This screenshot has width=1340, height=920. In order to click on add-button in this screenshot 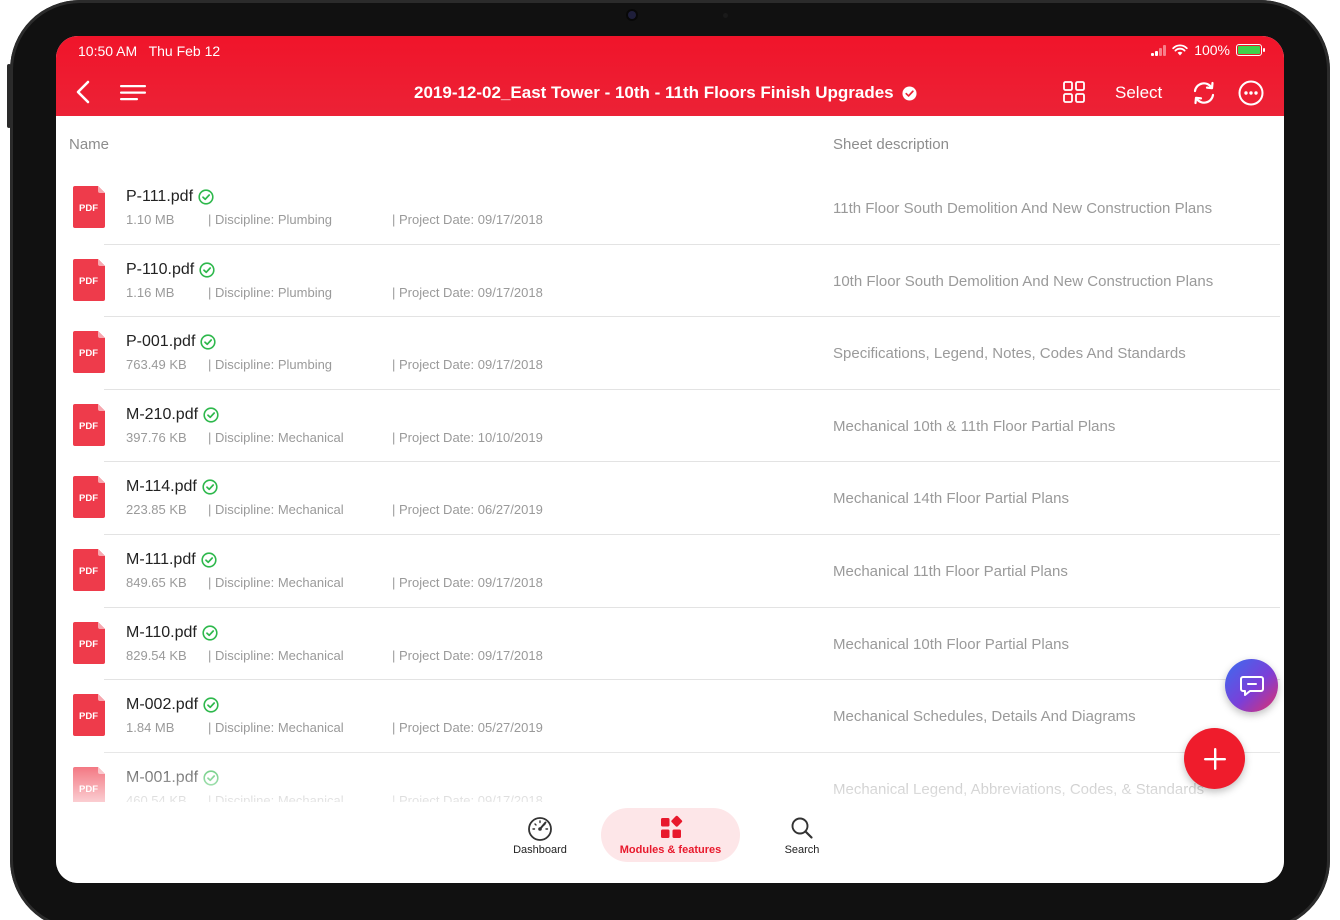, I will do `click(1214, 758)`.